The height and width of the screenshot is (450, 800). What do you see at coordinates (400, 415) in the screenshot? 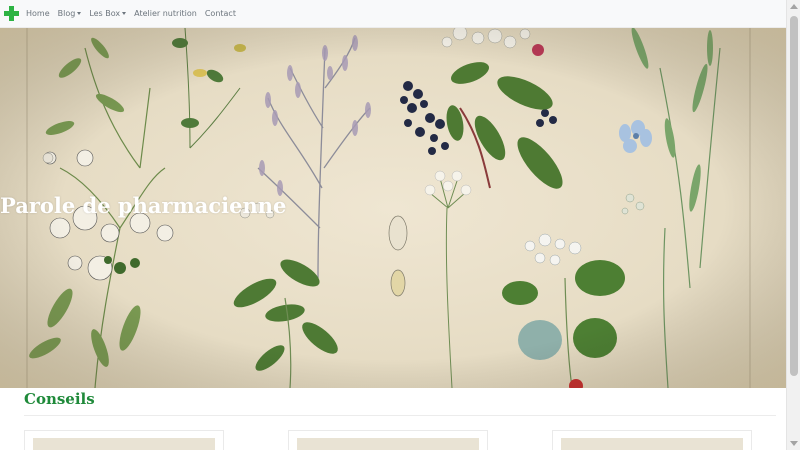
I see `section-divider` at bounding box center [400, 415].